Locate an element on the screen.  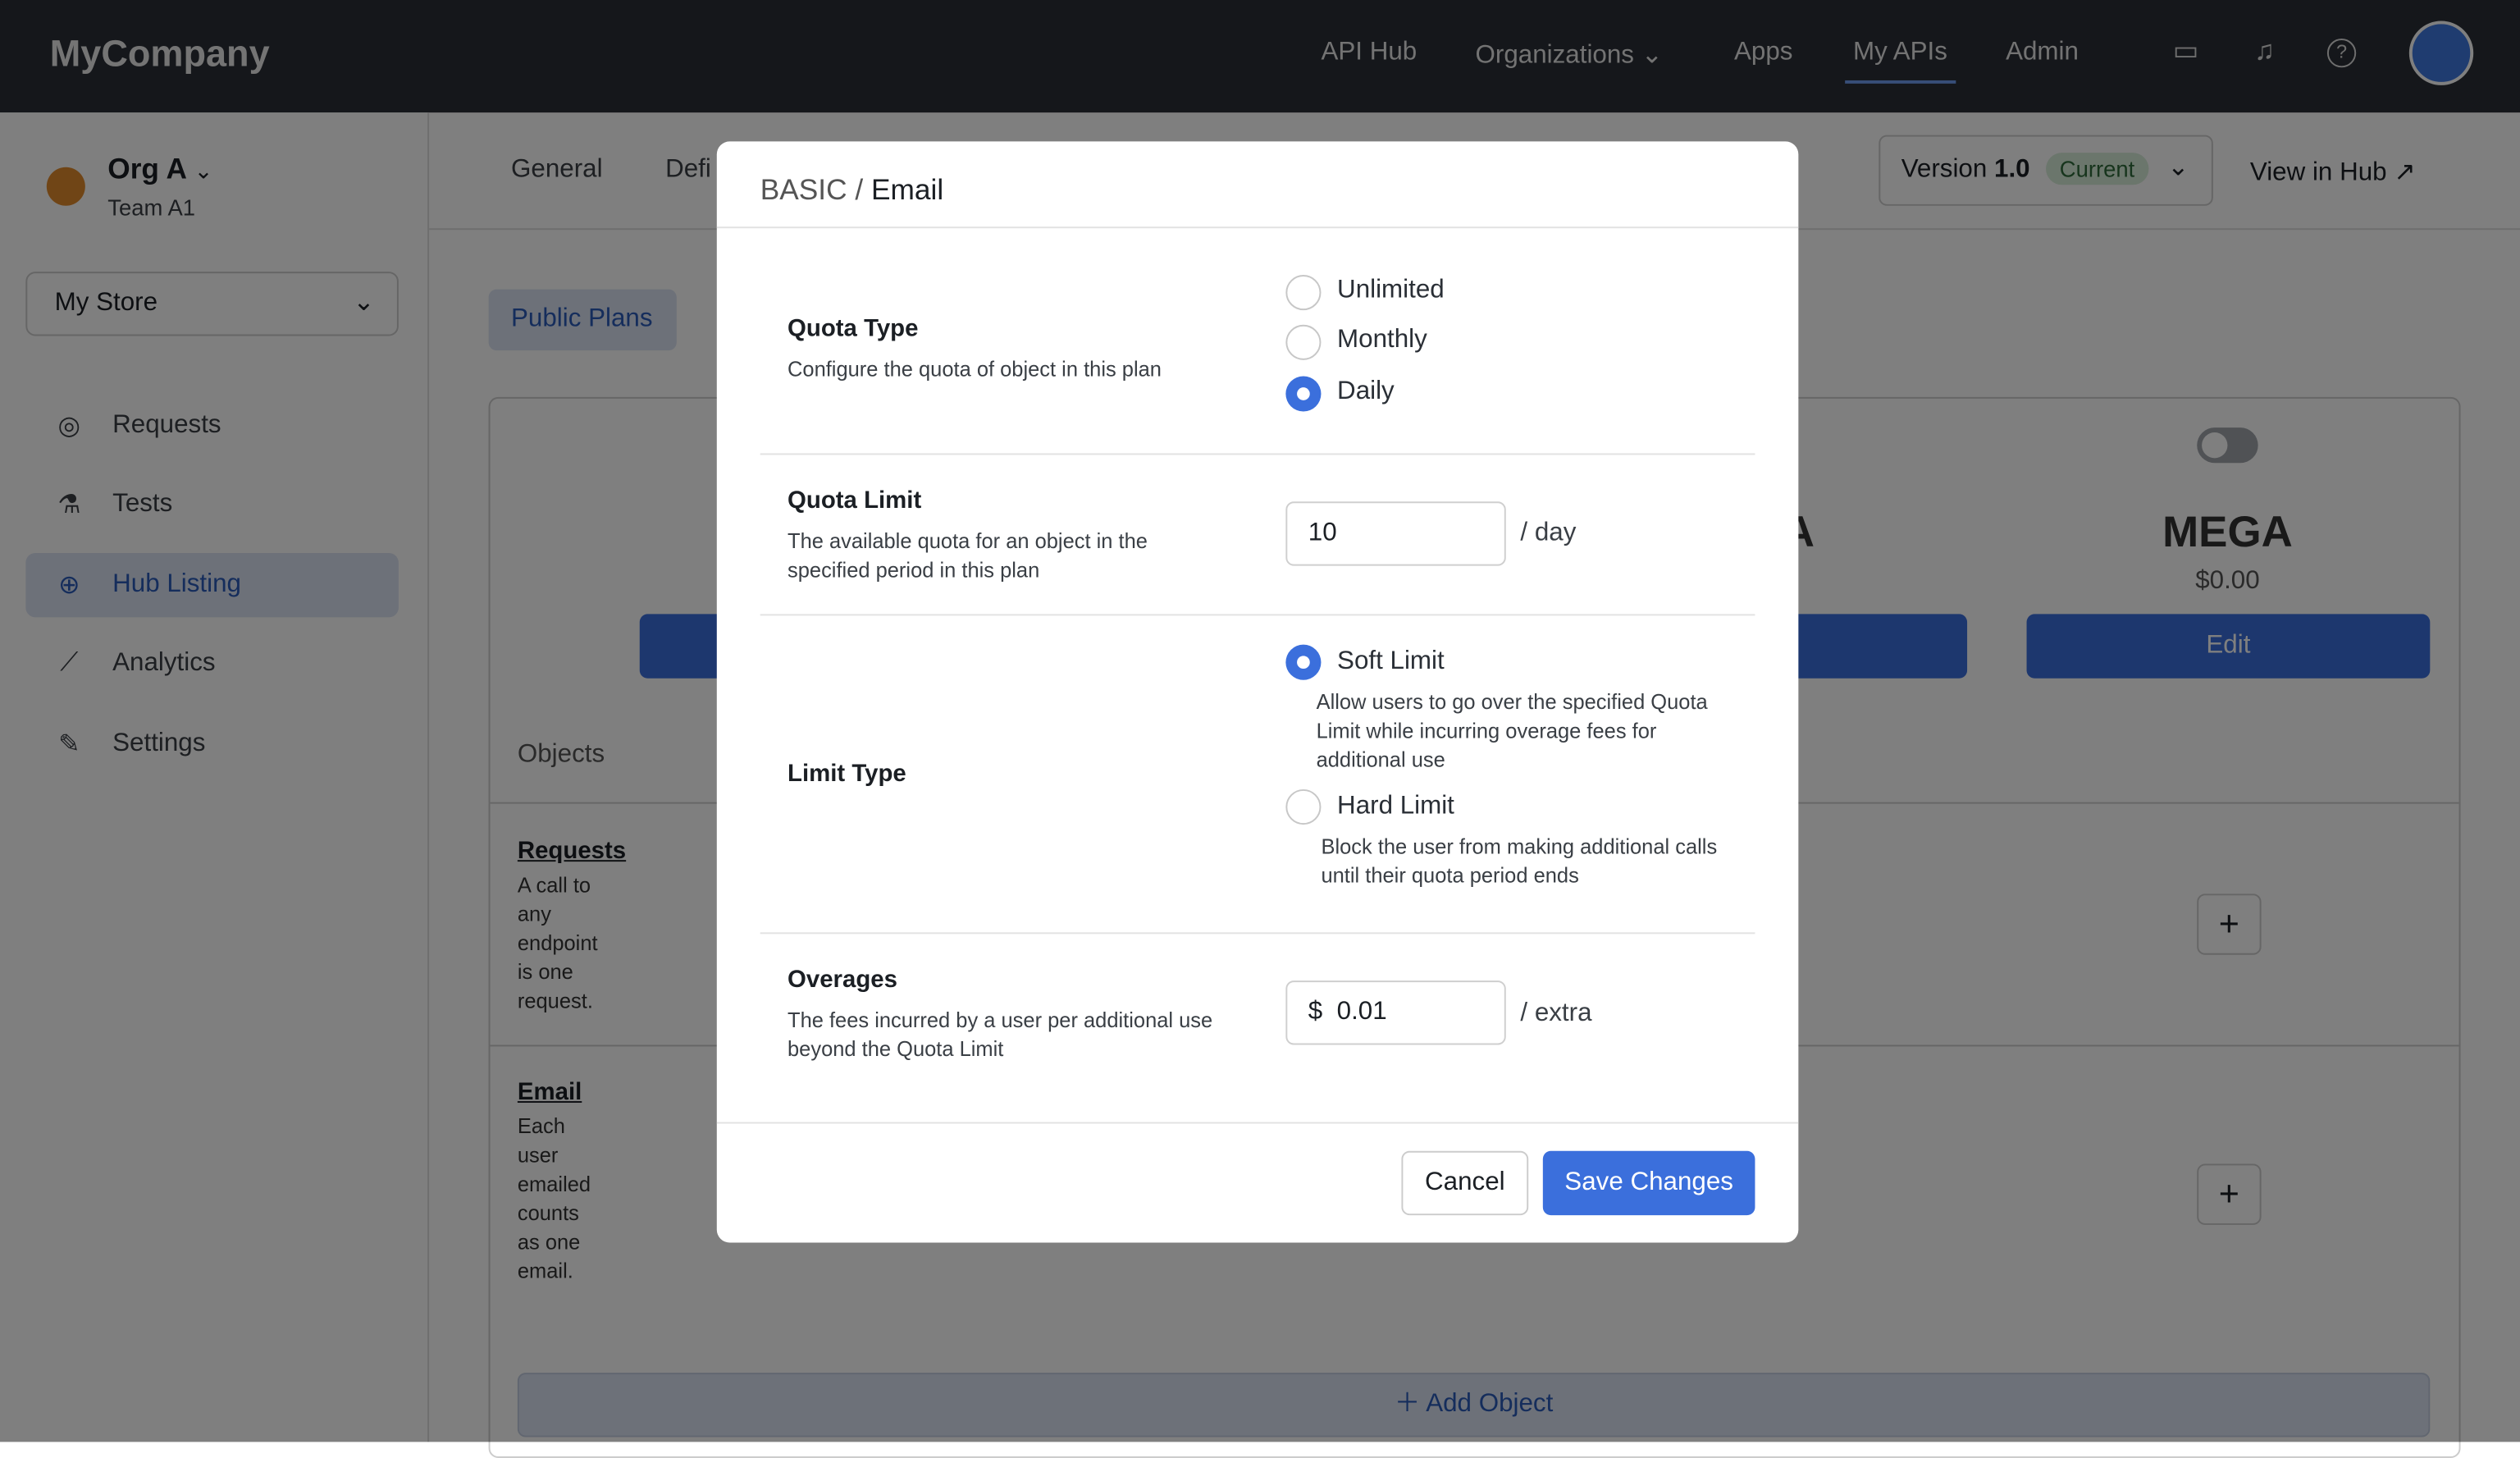
overages-label: Overages is located at coordinates (842, 980).